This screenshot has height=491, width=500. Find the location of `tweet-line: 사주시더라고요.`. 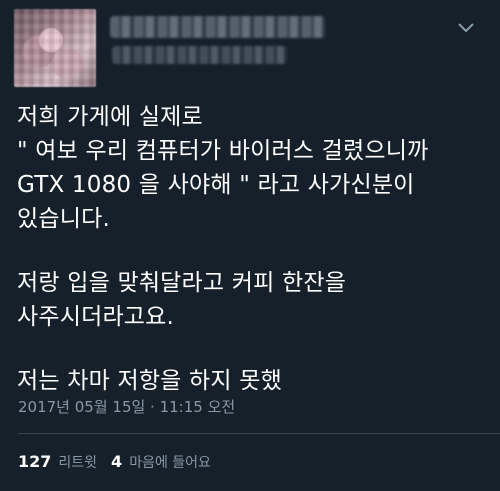

tweet-line: 사주시더라고요. is located at coordinates (96, 317).